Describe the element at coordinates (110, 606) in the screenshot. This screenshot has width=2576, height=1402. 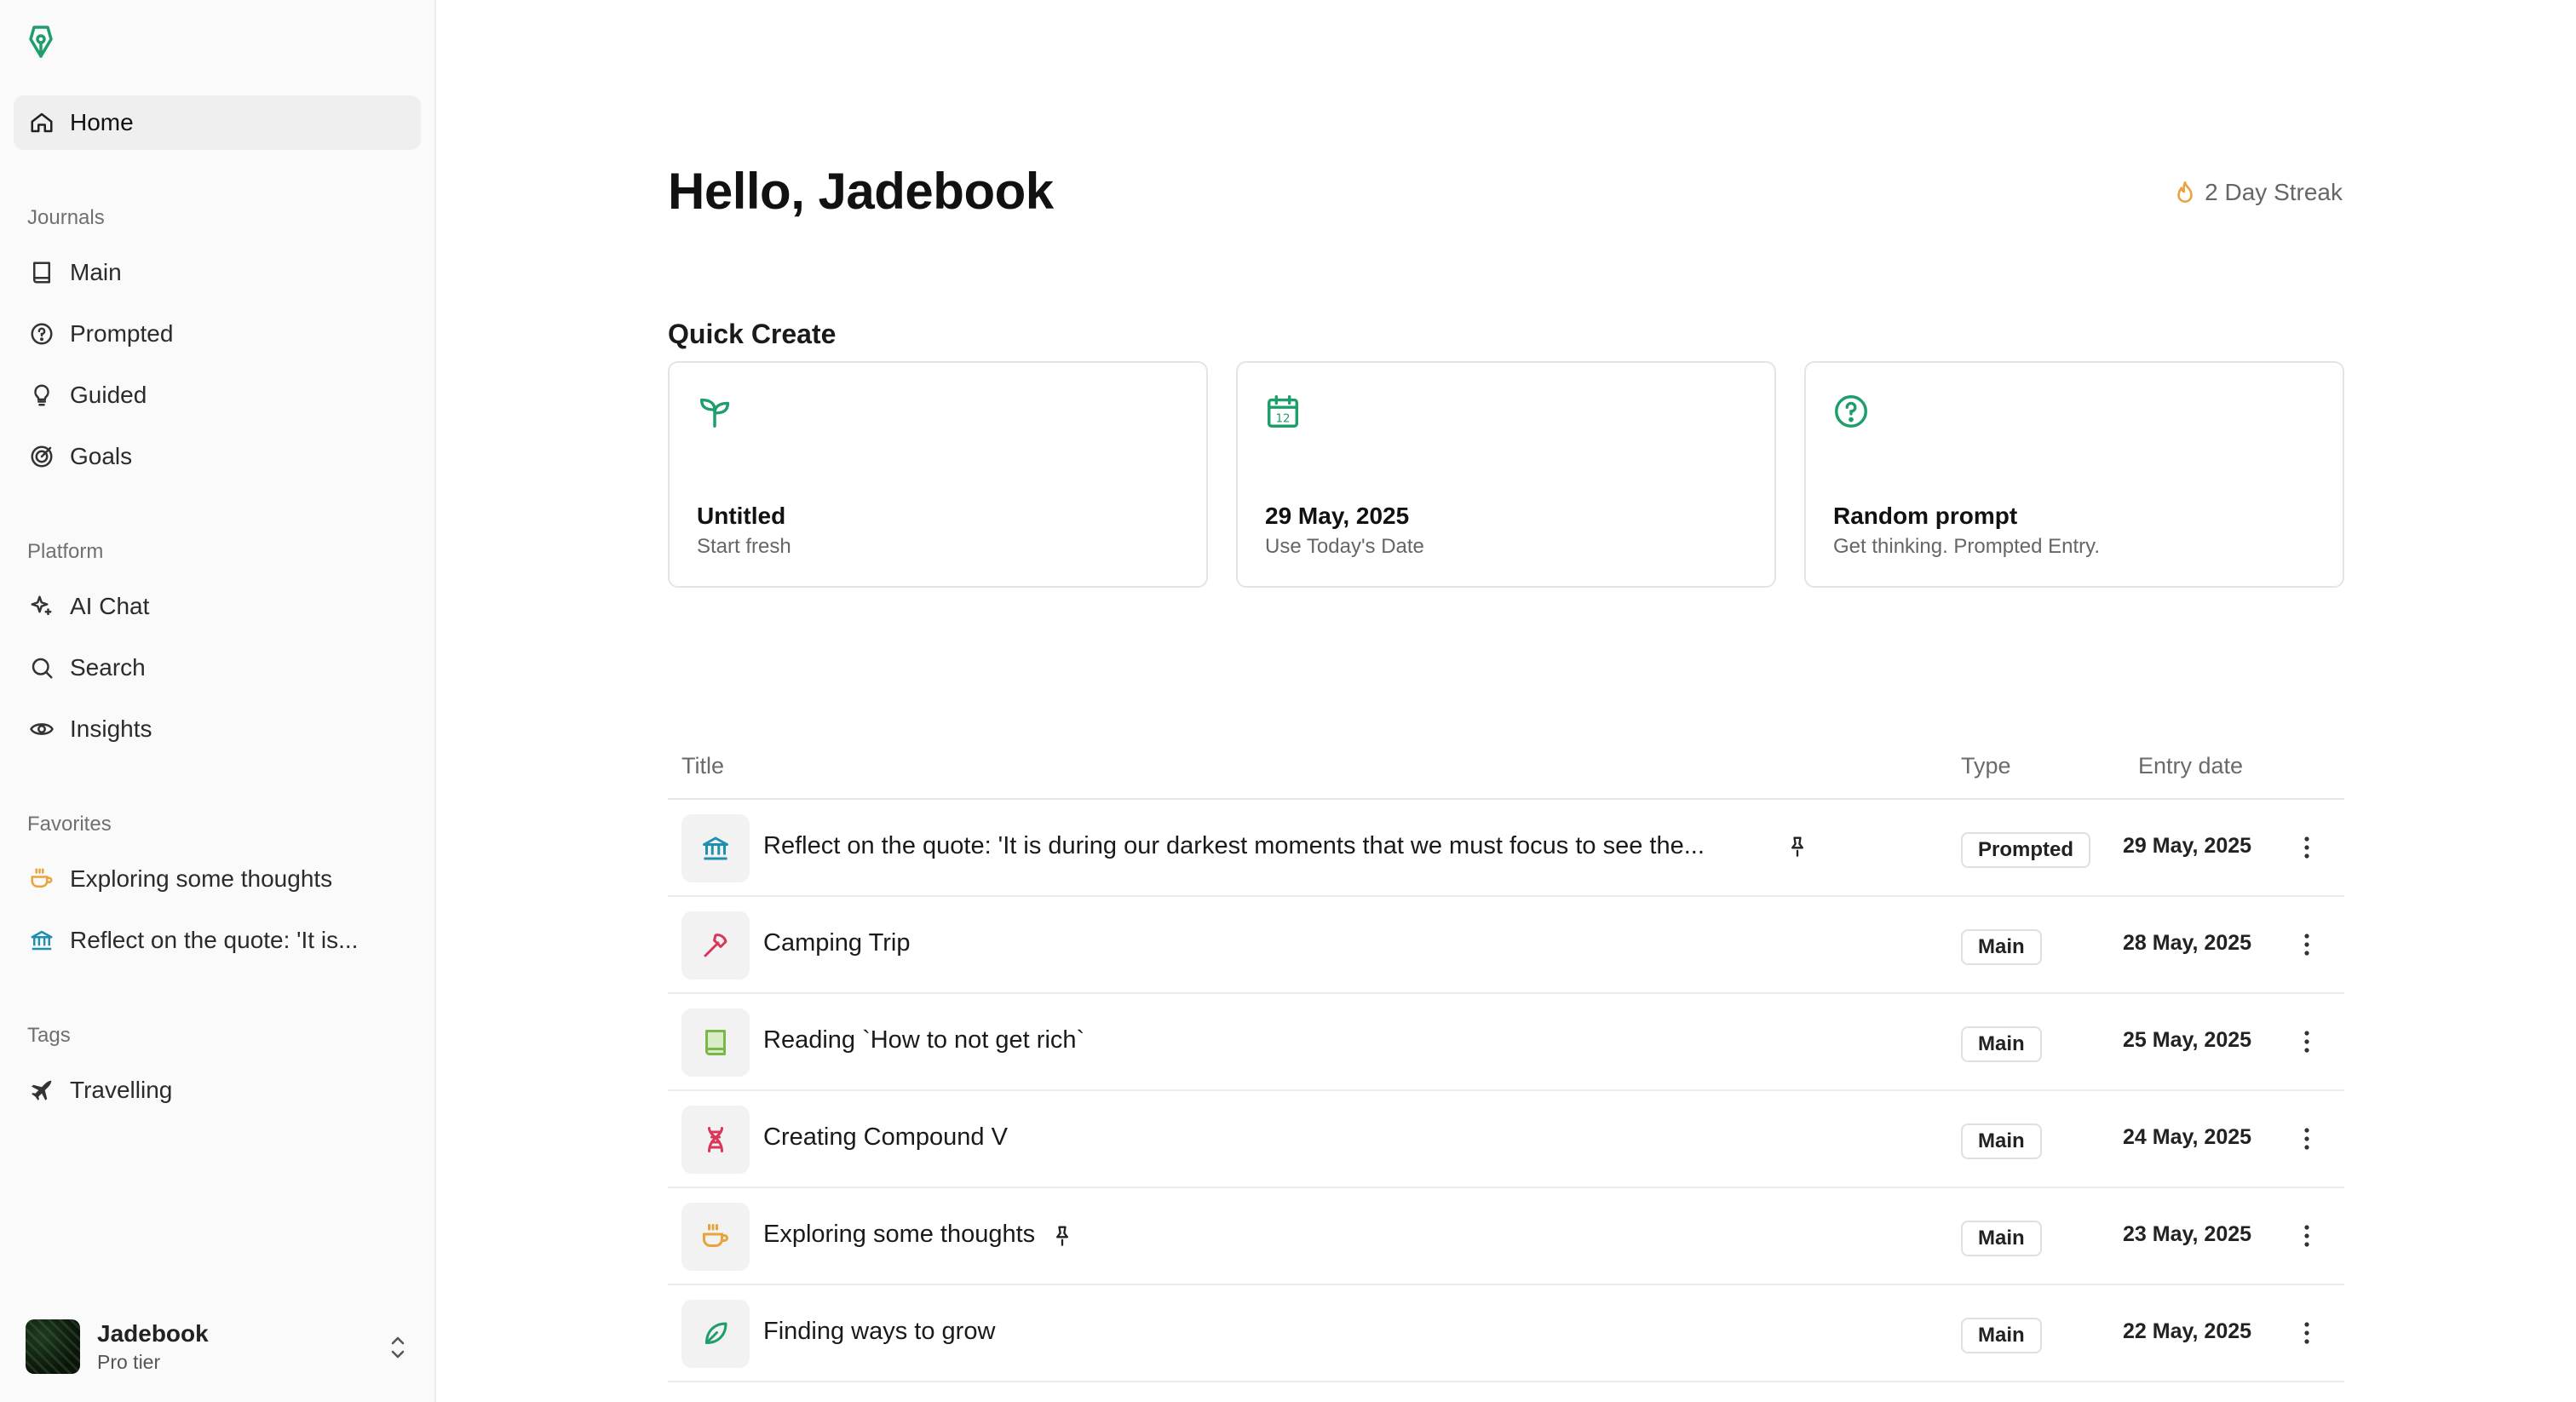
I see `sidebar-item-label: AI Chat` at that location.